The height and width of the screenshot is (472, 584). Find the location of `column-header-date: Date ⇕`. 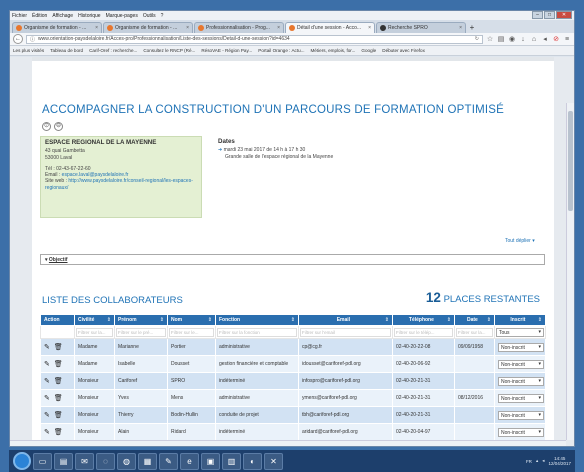

column-header-date: Date ⇕ is located at coordinates (474, 320).